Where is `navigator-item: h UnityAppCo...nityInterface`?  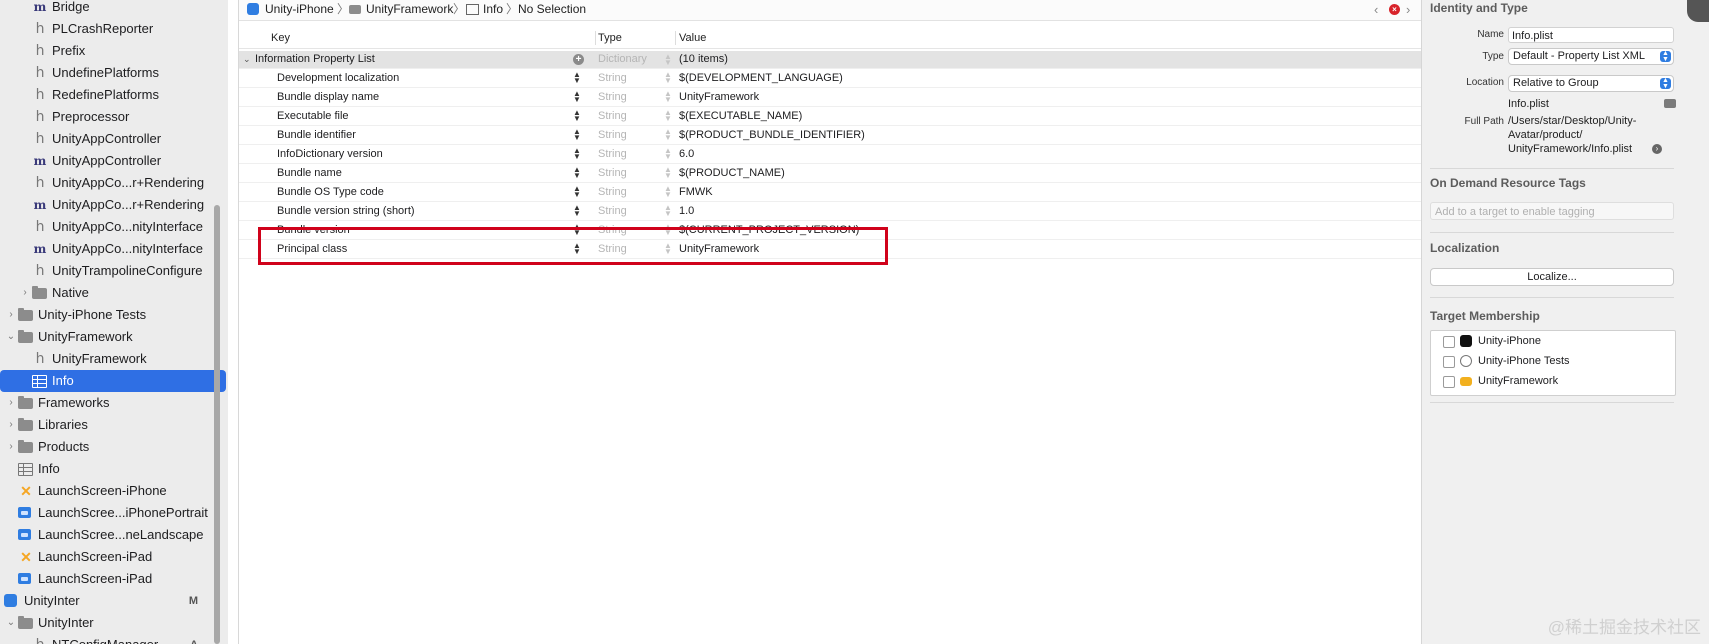 navigator-item: h UnityAppCo...nityInterface is located at coordinates (114, 227).